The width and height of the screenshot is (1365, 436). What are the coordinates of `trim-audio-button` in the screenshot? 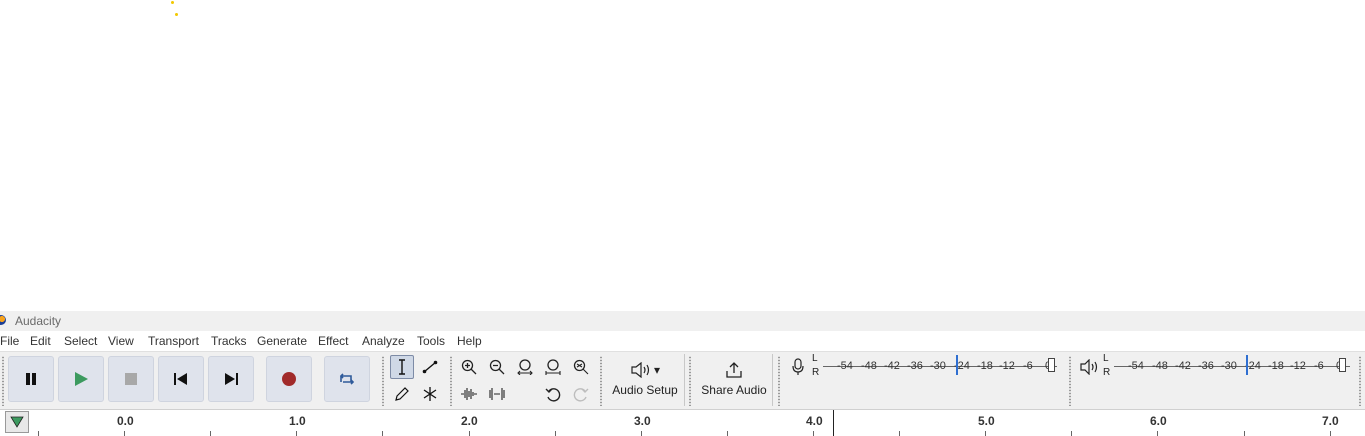 It's located at (469, 394).